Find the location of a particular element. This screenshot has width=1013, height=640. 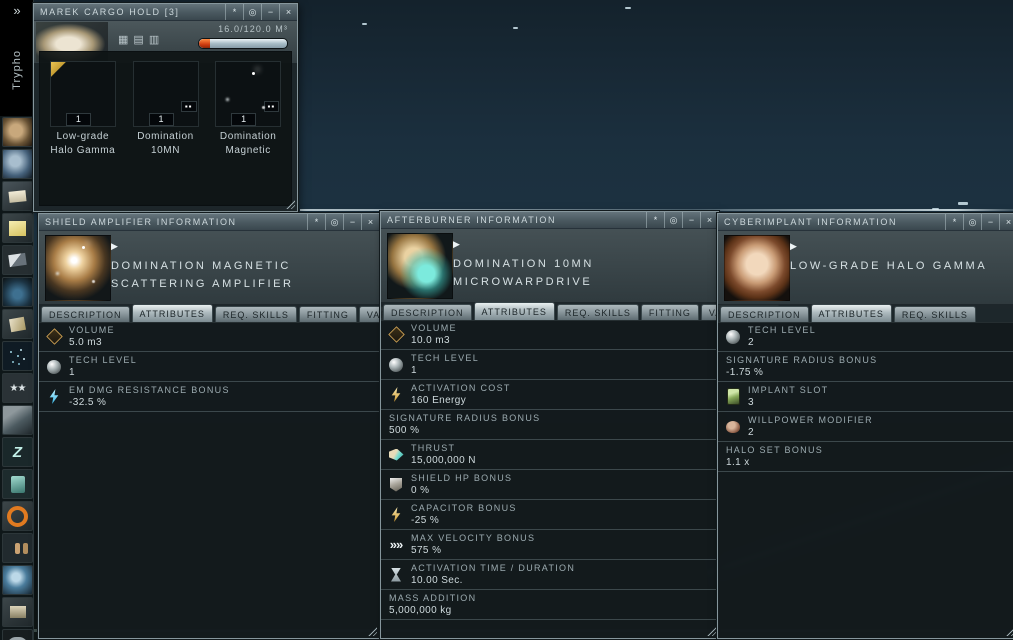

corporation-icon is located at coordinates (17, 612).